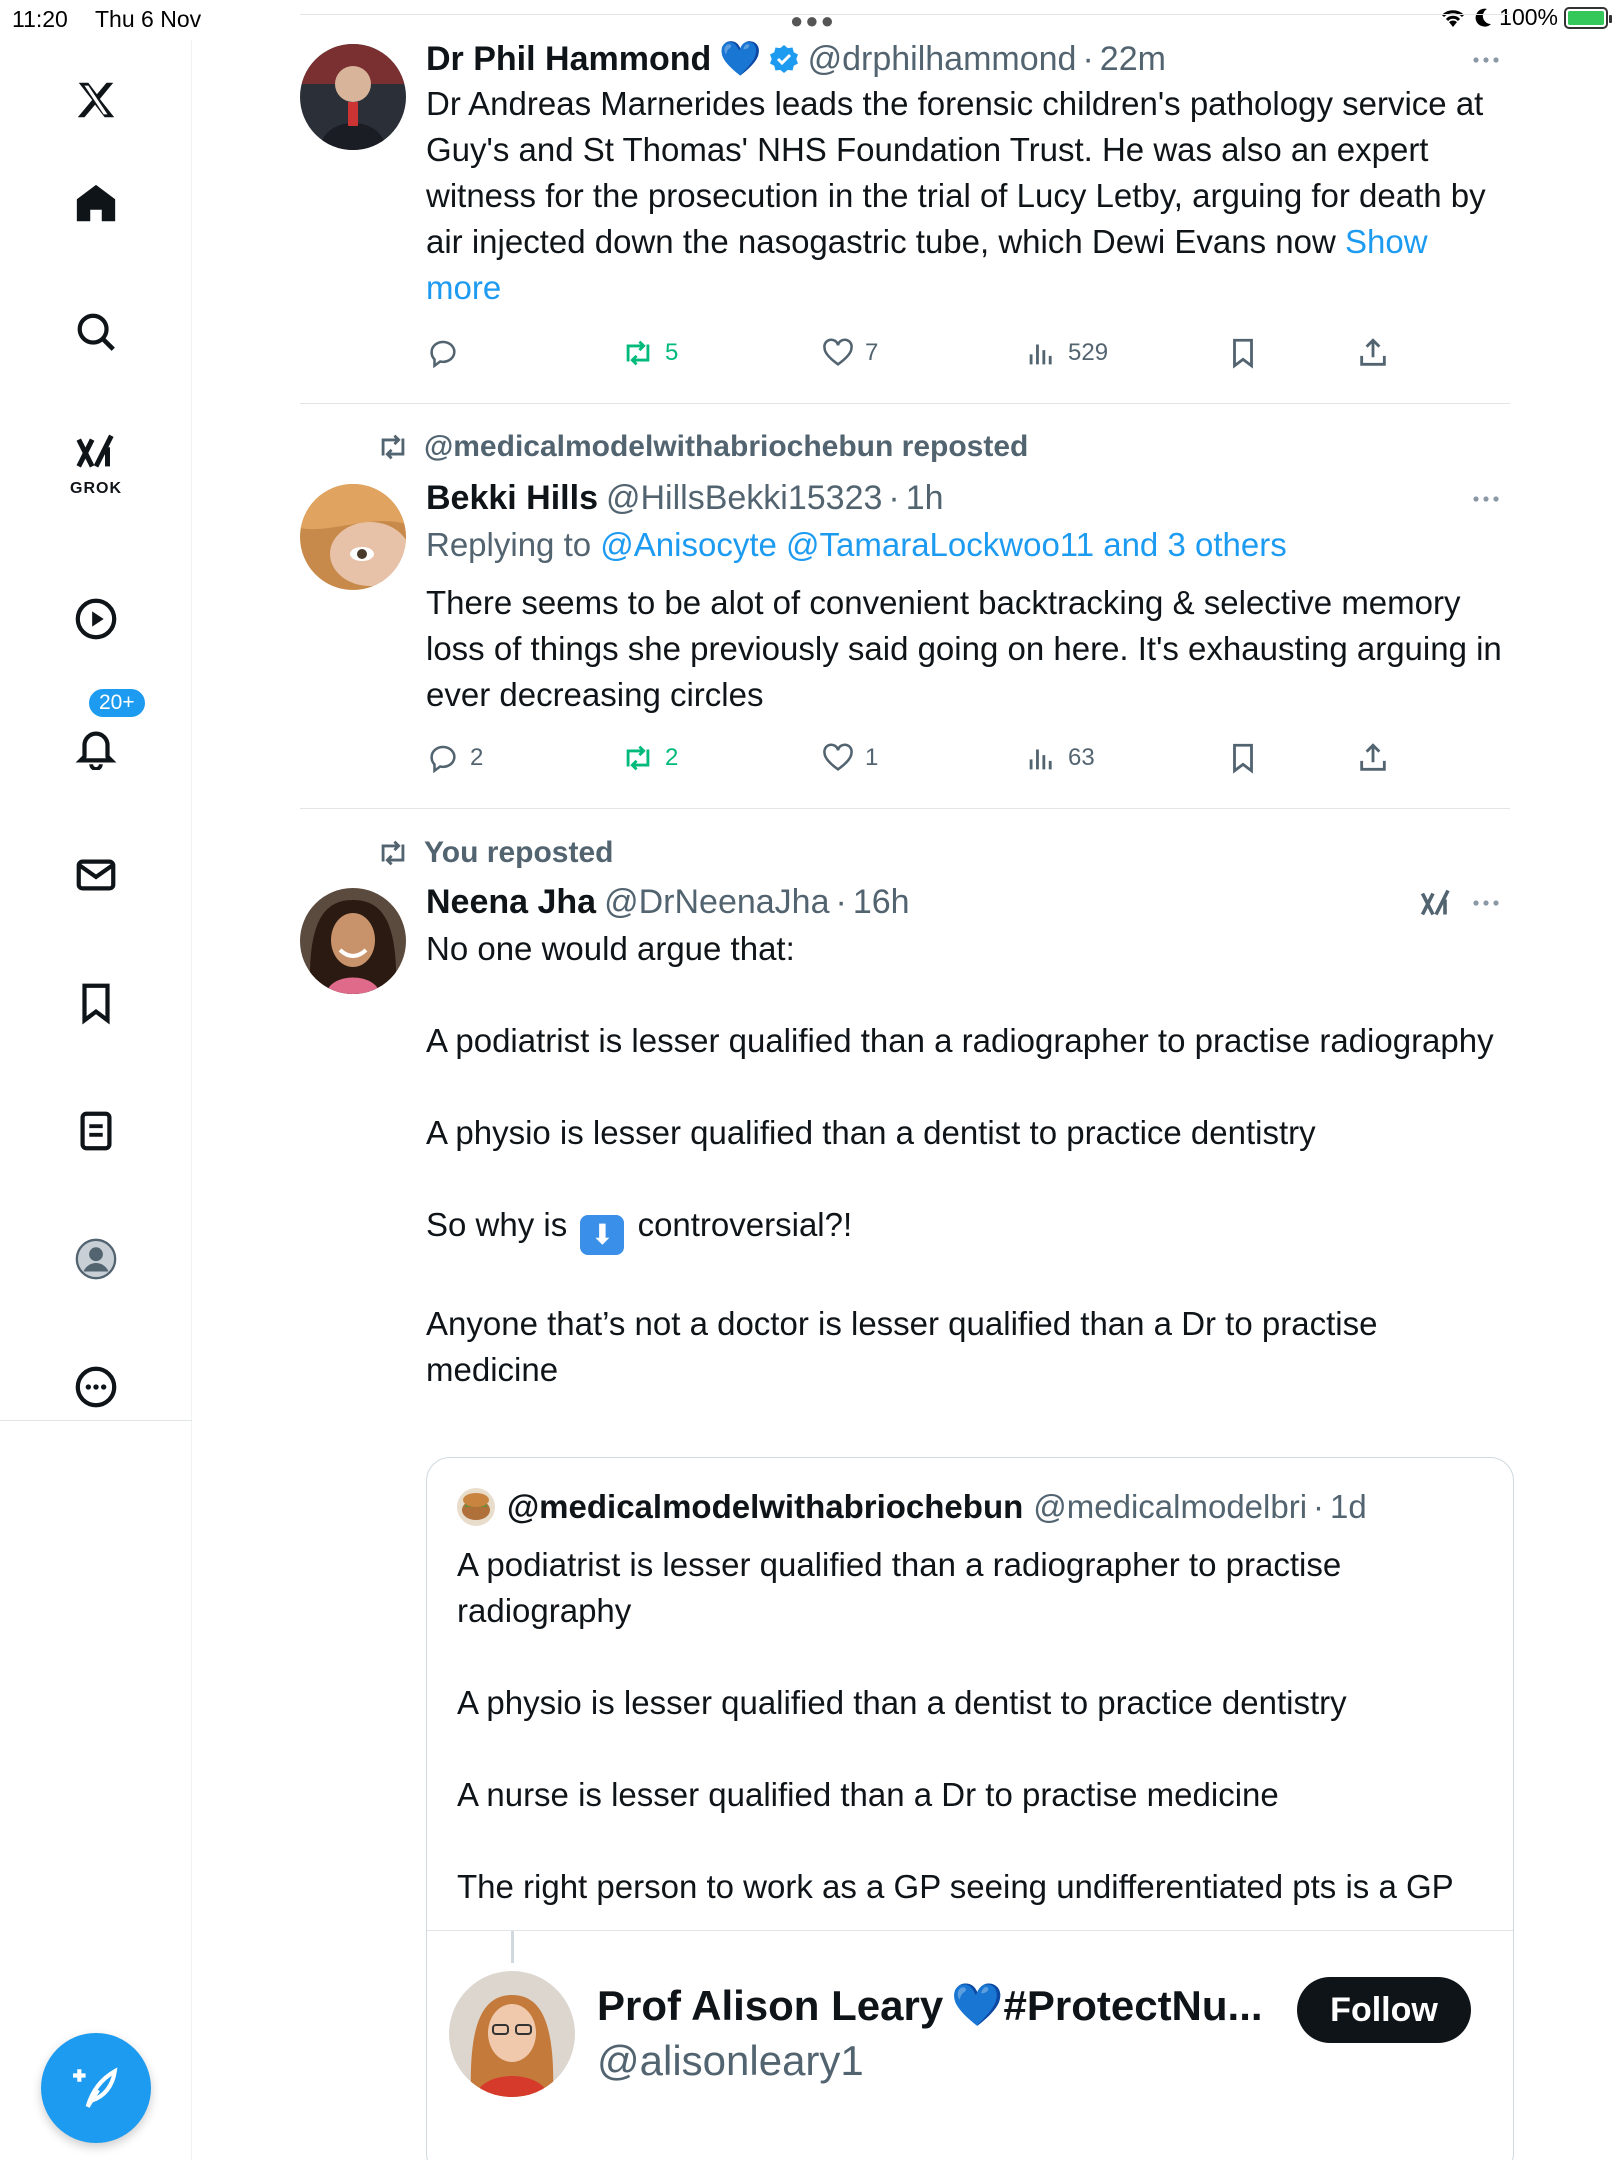 This screenshot has width=1620, height=2160. What do you see at coordinates (497, 1224) in the screenshot?
I see `tweet-paragraph-start: So why is` at bounding box center [497, 1224].